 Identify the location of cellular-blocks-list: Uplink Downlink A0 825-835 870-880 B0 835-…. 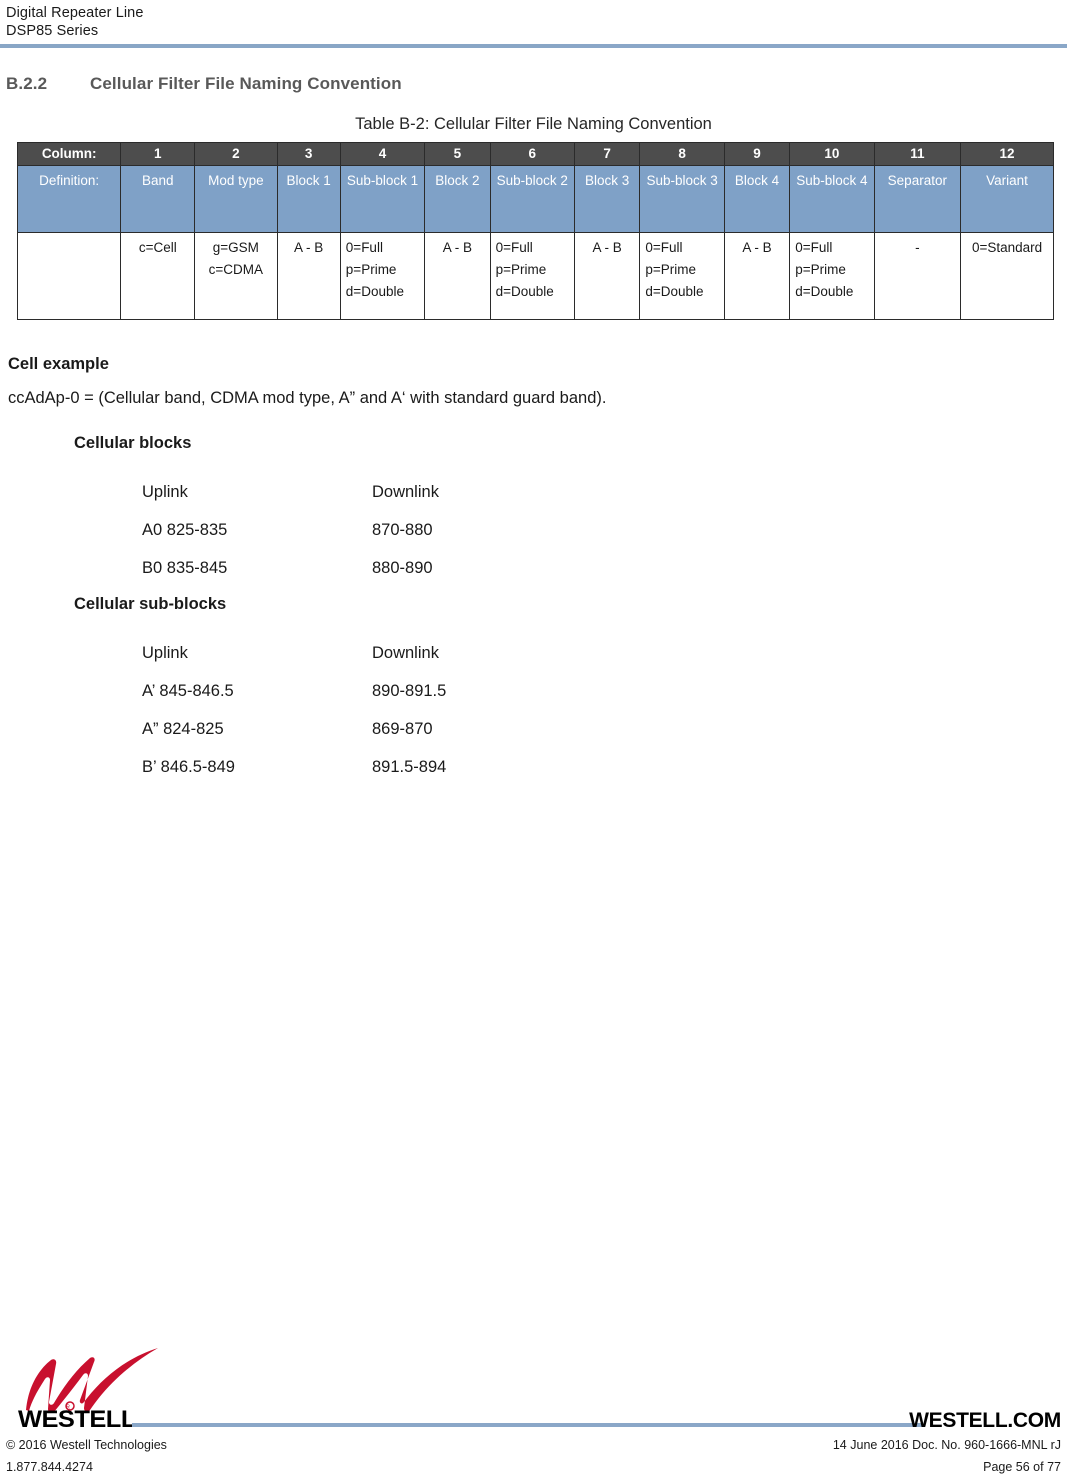
(290, 530).